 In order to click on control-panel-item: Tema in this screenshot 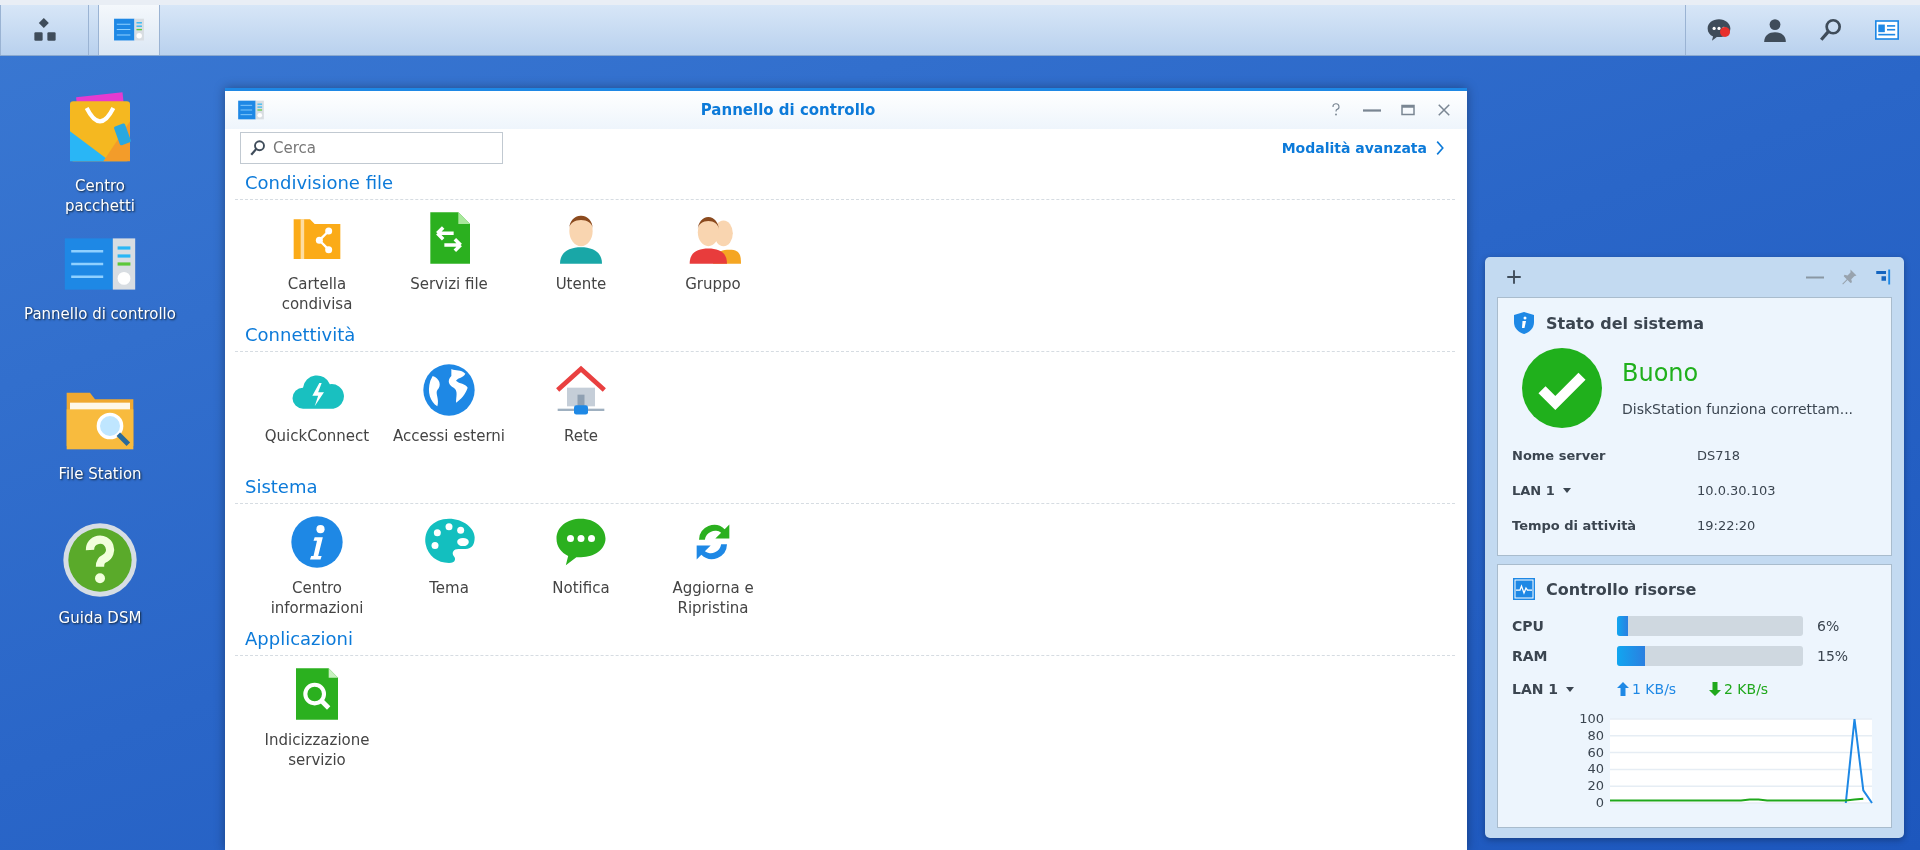, I will do `click(449, 567)`.